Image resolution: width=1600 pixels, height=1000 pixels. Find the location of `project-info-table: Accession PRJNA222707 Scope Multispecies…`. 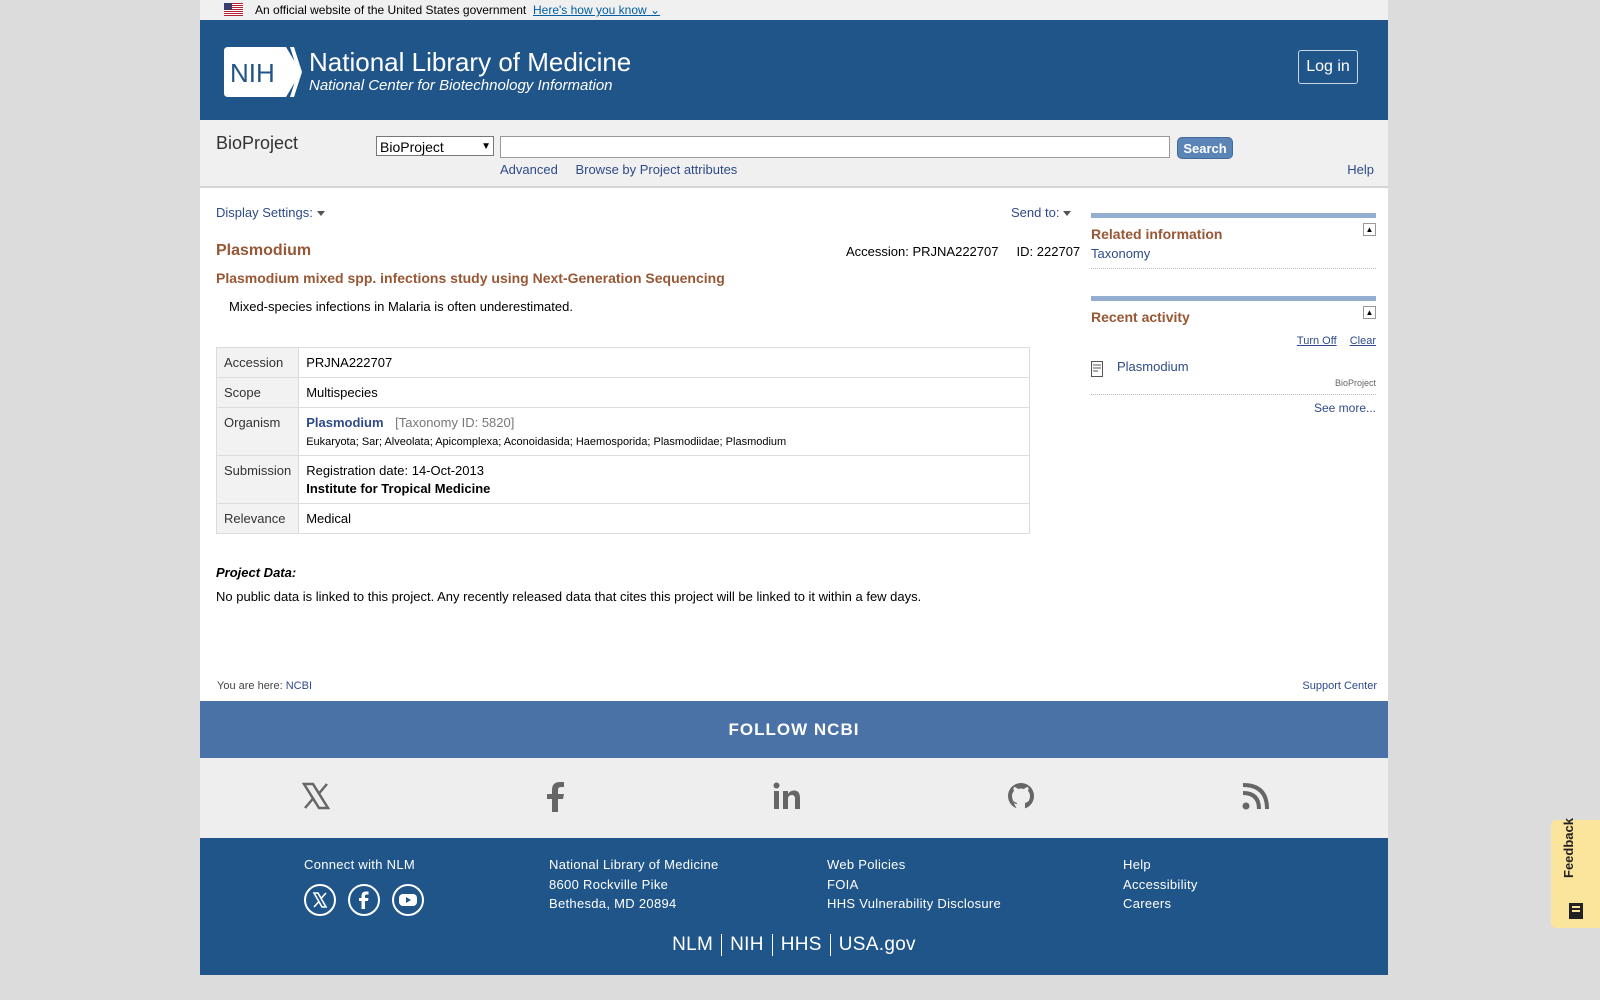

project-info-table: Accession PRJNA222707 Scope Multispecies… is located at coordinates (622, 440).